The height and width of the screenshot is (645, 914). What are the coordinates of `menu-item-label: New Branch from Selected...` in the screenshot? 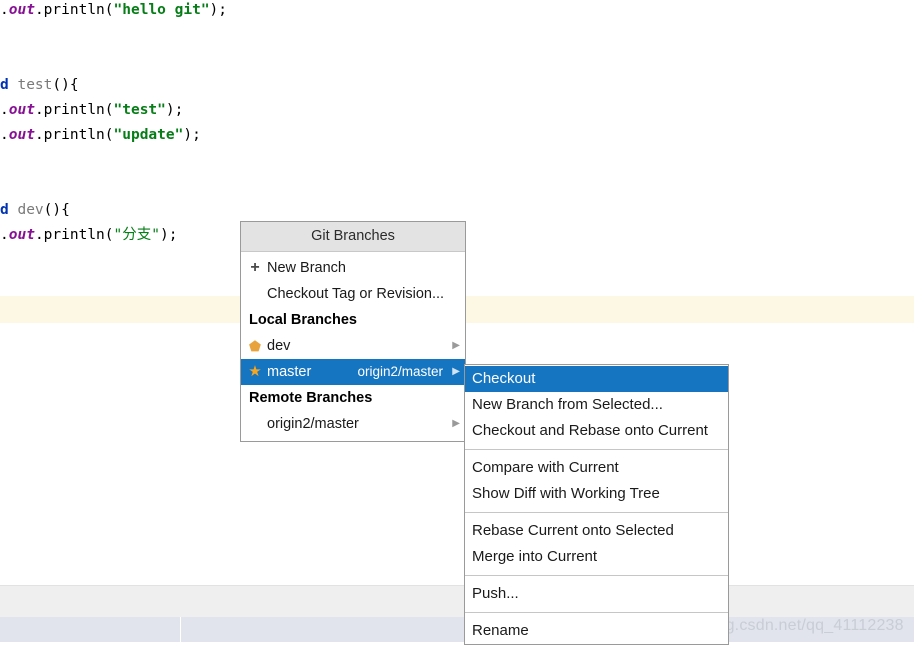 It's located at (567, 404).